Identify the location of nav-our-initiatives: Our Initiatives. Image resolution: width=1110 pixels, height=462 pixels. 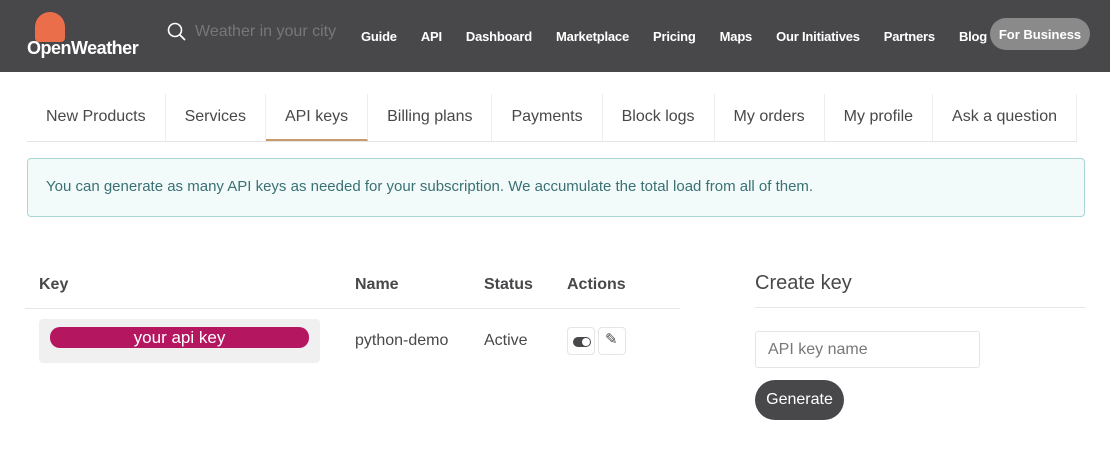
(818, 36).